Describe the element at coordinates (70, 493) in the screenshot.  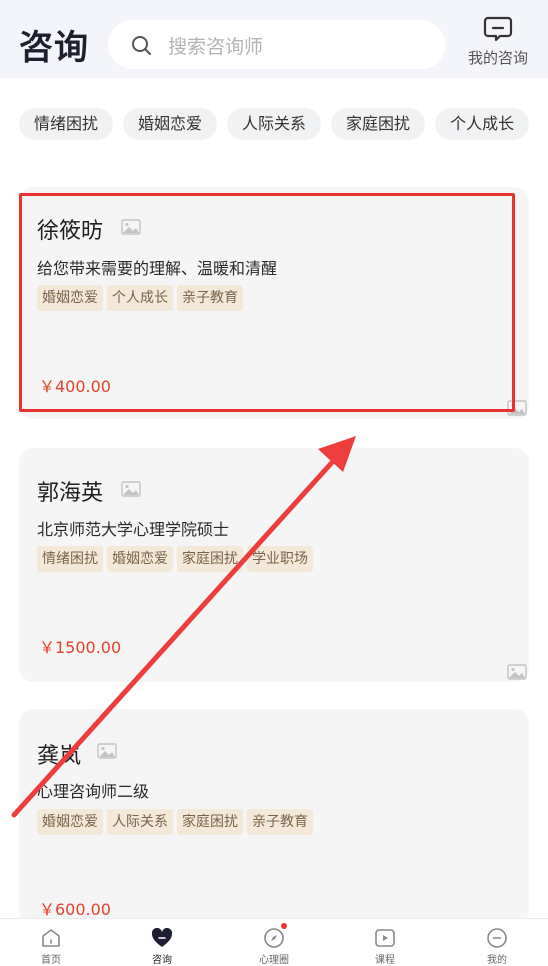
I see `counselor-name: 郭海英` at that location.